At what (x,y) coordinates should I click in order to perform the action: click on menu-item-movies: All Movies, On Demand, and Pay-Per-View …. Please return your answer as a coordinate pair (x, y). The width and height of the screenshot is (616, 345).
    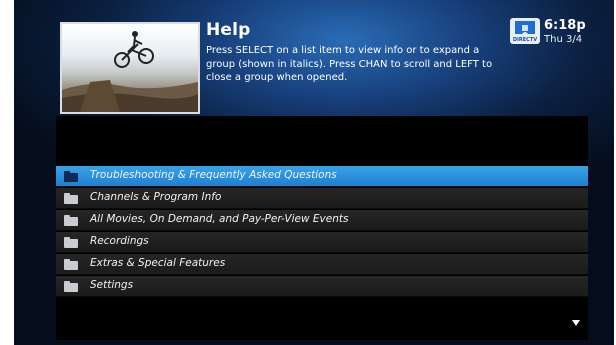
    Looking at the image, I should click on (322, 220).